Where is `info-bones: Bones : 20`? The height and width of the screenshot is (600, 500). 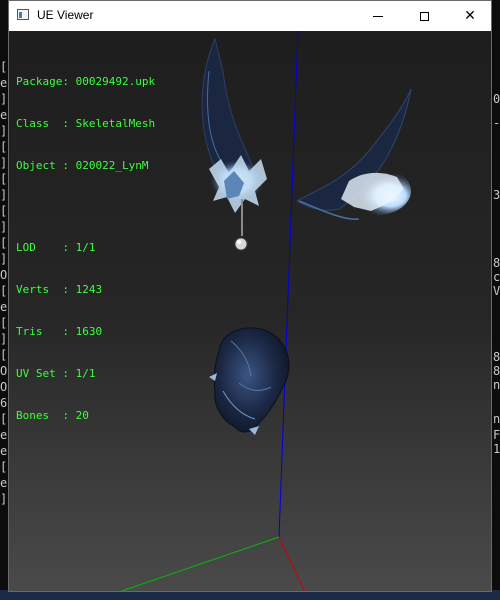 info-bones: Bones : 20 is located at coordinates (85, 416).